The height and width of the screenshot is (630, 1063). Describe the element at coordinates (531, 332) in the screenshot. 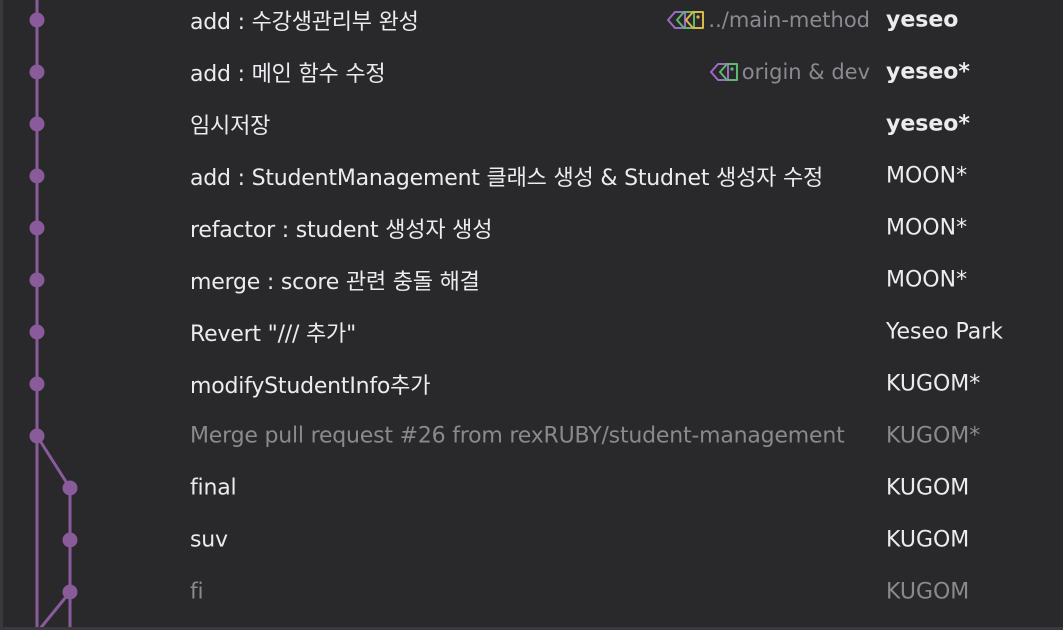

I see `commit-row: Revert "/// 추가" Yeseo Park` at that location.